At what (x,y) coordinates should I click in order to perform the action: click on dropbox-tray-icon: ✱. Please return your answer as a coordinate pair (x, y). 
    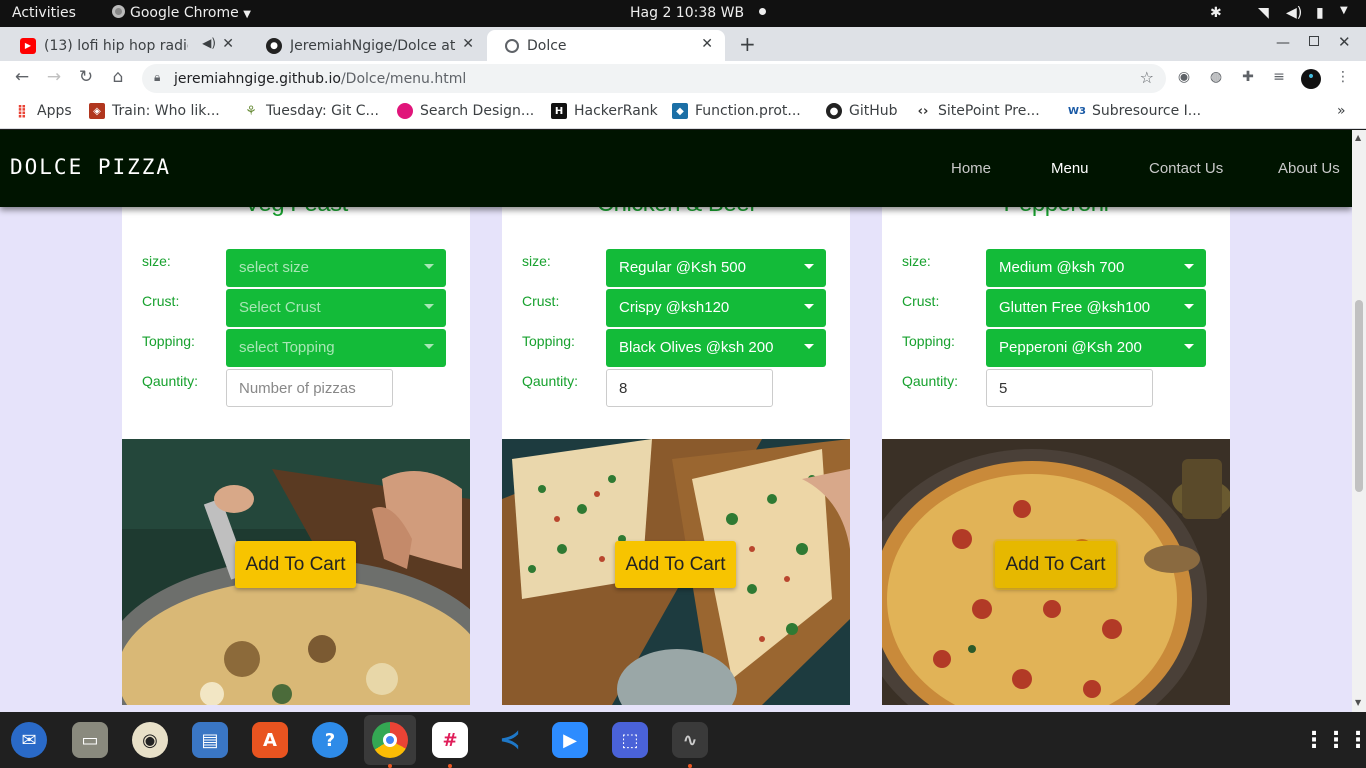
    Looking at the image, I should click on (1216, 13).